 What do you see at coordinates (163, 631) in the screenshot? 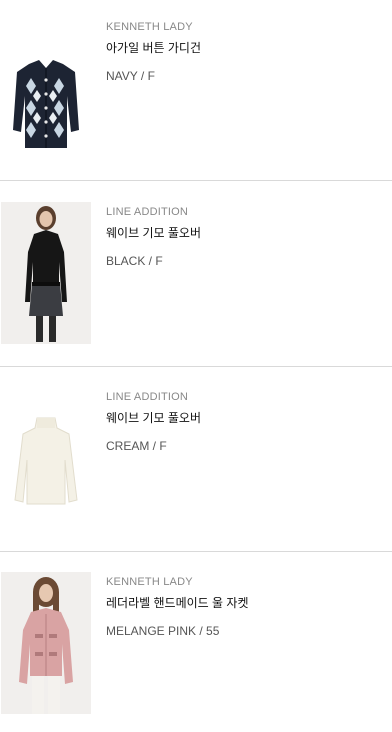
I see `product-option: MELANGE PINK / 55` at bounding box center [163, 631].